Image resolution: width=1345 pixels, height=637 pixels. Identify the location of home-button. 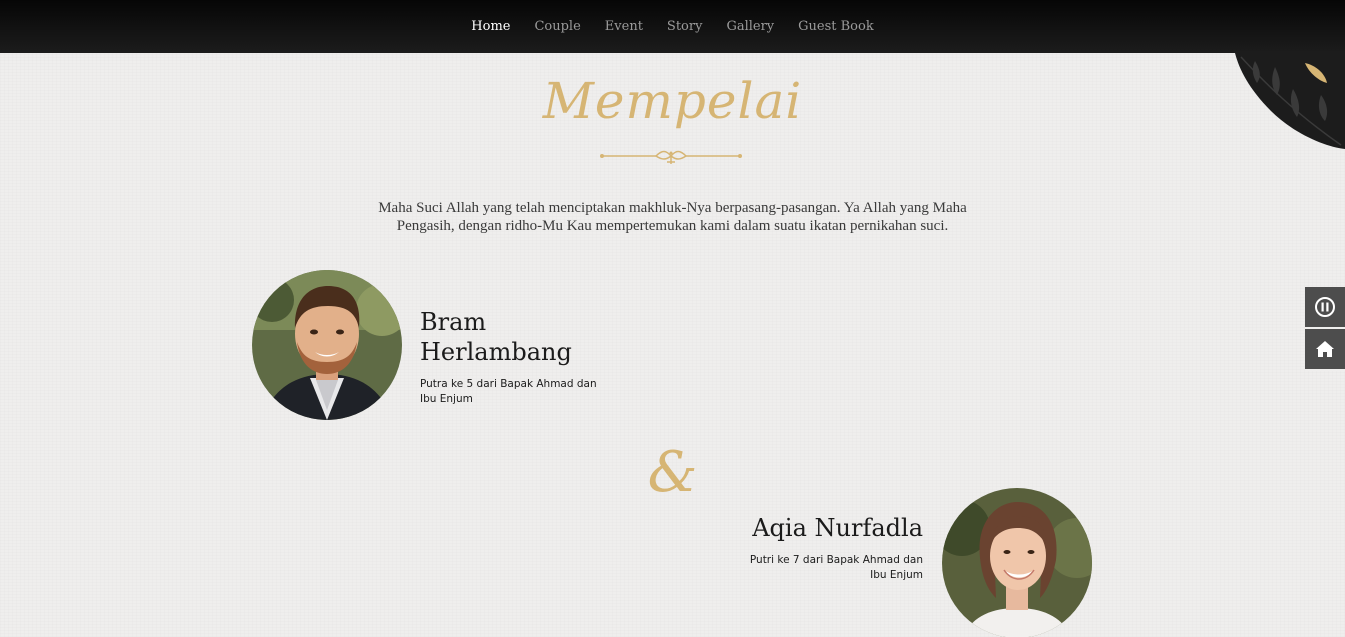
(1325, 350).